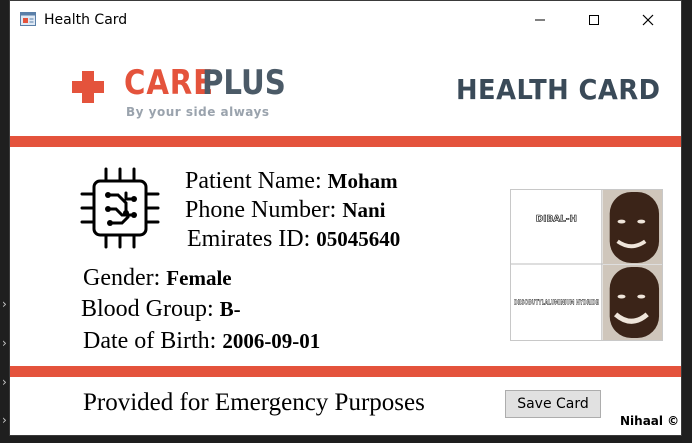  Describe the element at coordinates (86, 20) in the screenshot. I see `window-title: Health Card` at that location.